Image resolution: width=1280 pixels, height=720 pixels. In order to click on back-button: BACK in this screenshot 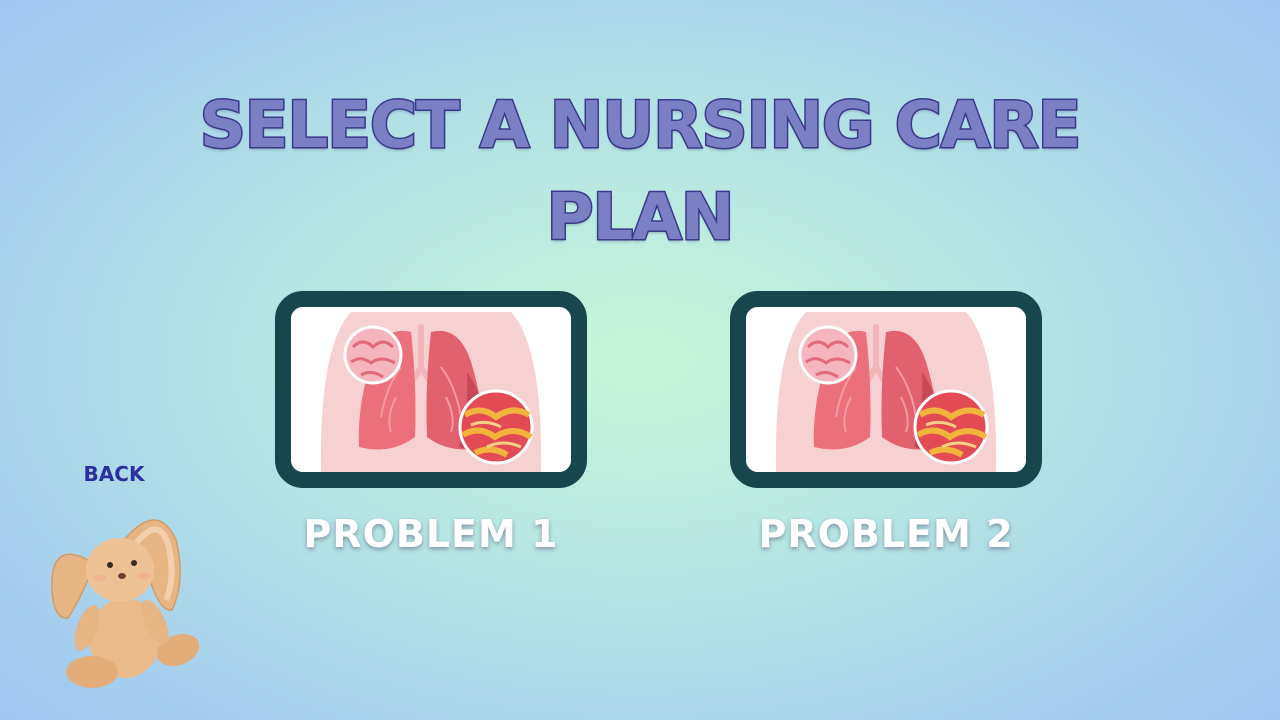, I will do `click(114, 474)`.